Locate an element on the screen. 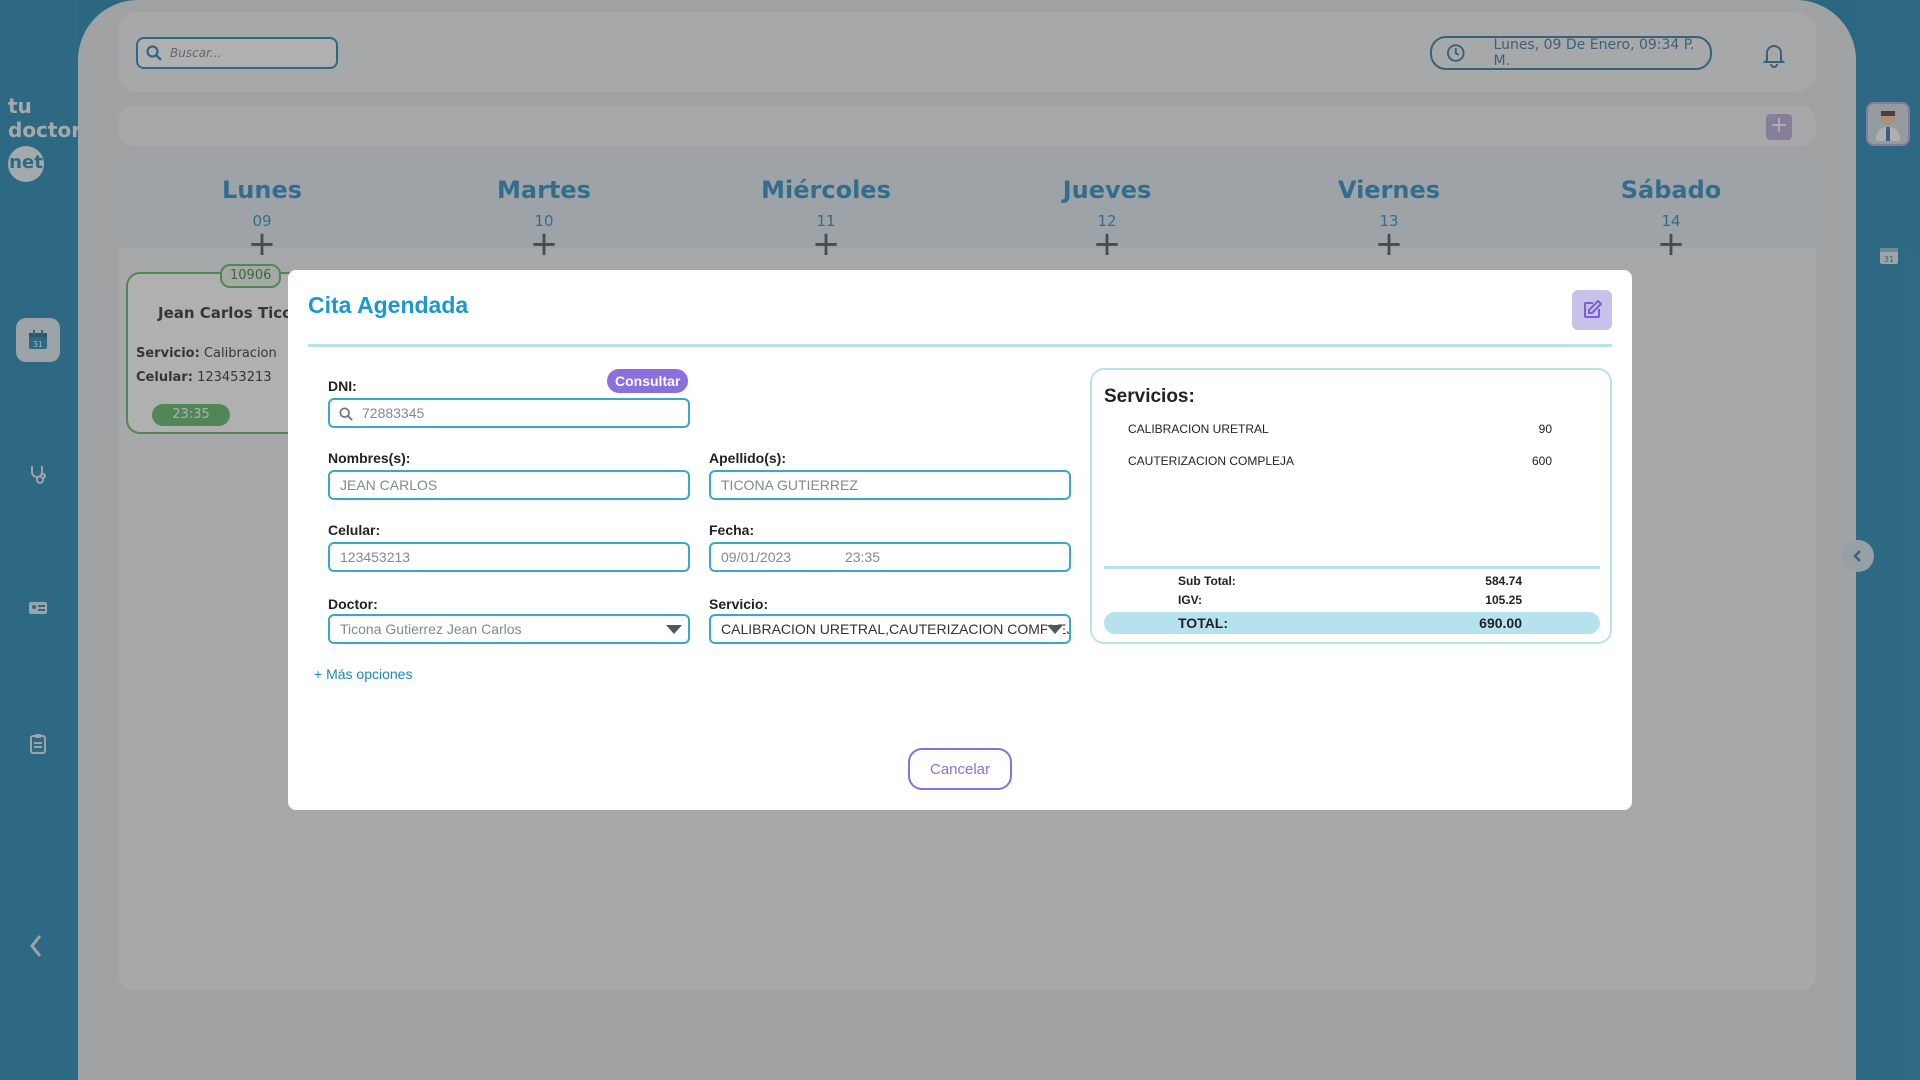 Image resolution: width=1920 pixels, height=1080 pixels. appointment-phone-line: Celular: 123453213 is located at coordinates (204, 377).